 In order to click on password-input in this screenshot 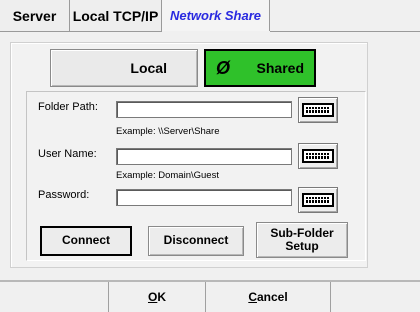, I will do `click(204, 197)`.